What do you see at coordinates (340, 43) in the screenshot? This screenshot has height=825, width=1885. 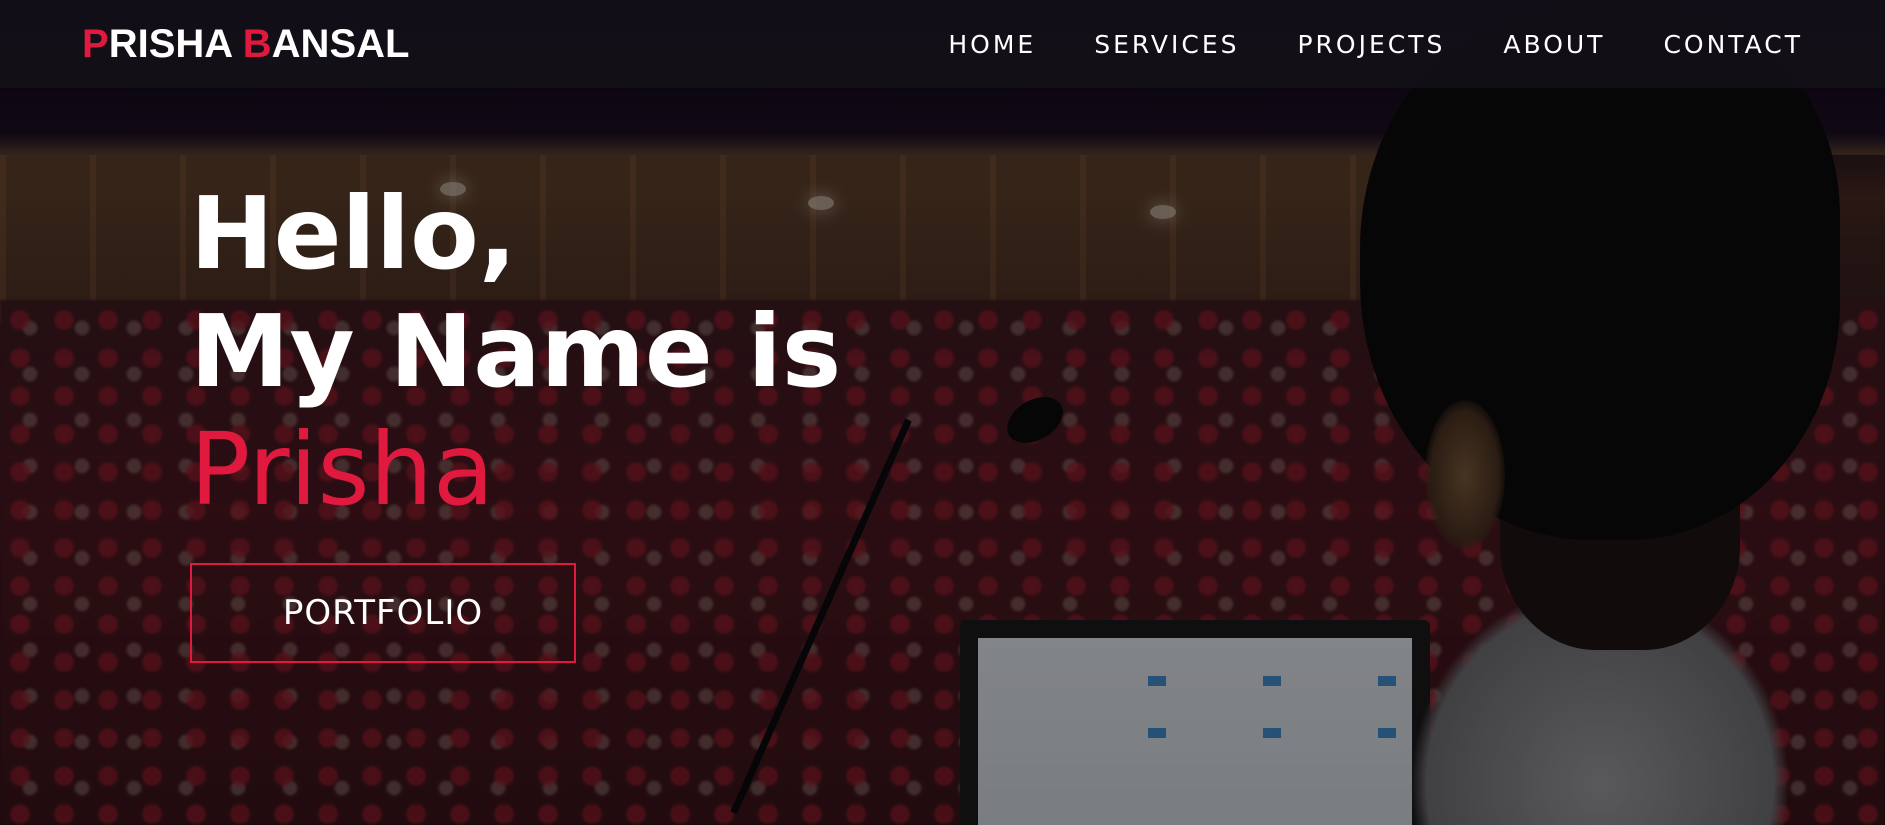 I see `logo-last-name: ANSAL` at bounding box center [340, 43].